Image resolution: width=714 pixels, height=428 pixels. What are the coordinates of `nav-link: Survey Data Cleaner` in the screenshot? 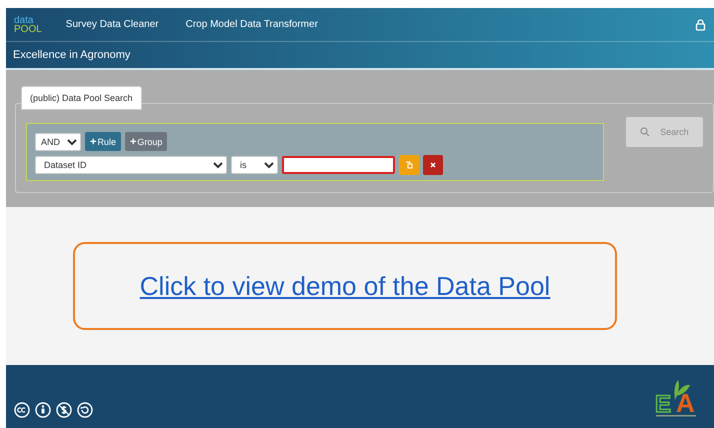 It's located at (112, 24).